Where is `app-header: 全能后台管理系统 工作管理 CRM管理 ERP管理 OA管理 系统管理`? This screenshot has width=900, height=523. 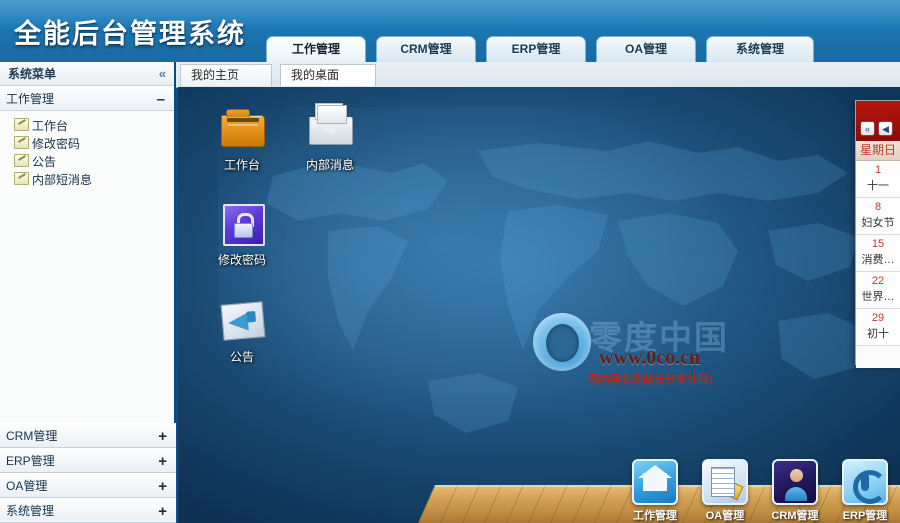 app-header: 全能后台管理系统 工作管理 CRM管理 ERP管理 OA管理 系统管理 is located at coordinates (450, 31).